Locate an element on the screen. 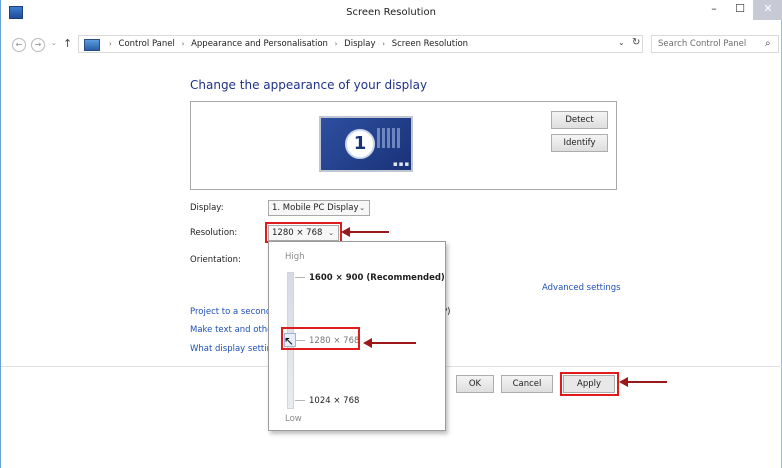 The width and height of the screenshot is (782, 468). ok-button: OK is located at coordinates (475, 384).